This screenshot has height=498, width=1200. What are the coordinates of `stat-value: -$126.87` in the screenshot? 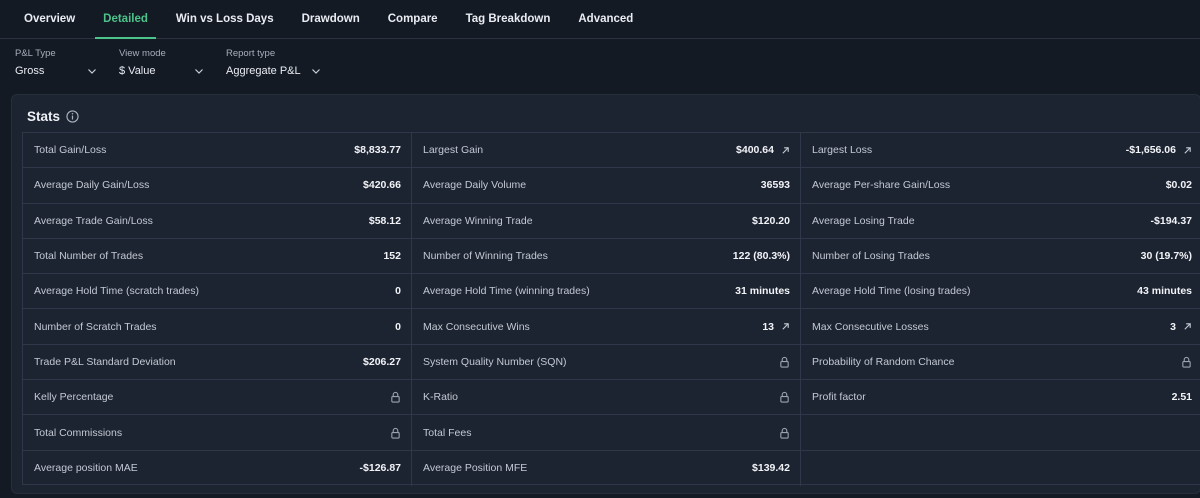 It's located at (380, 468).